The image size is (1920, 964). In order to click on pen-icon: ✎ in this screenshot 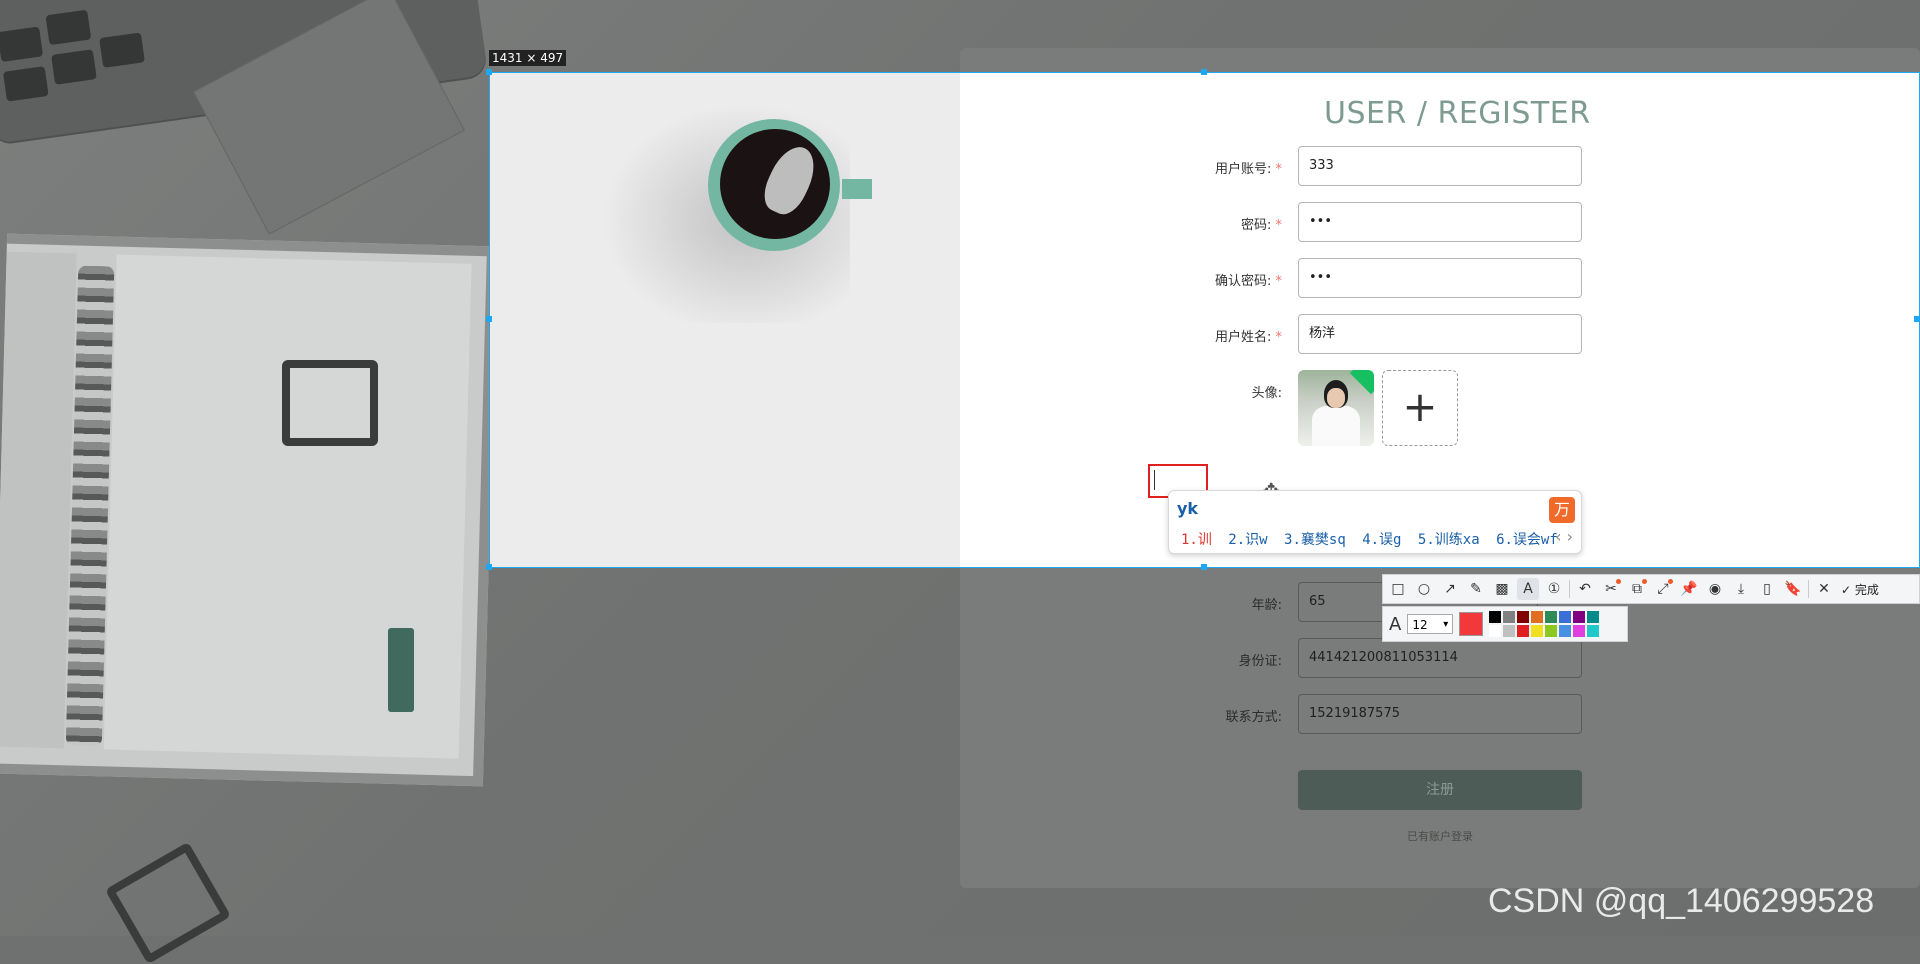, I will do `click(1476, 589)`.